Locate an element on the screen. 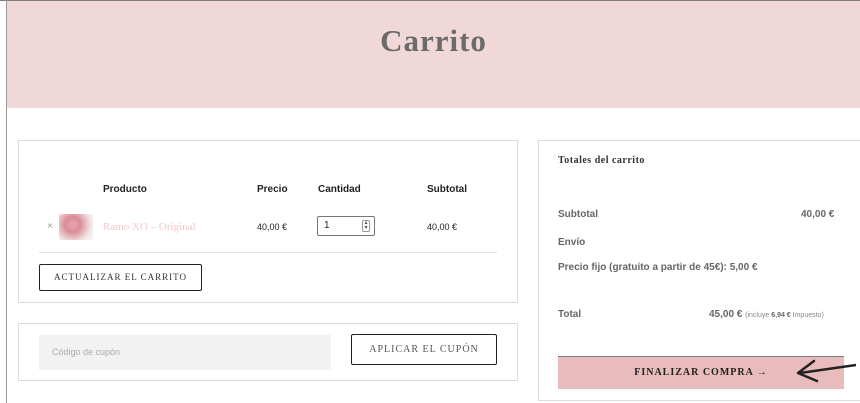 This screenshot has width=860, height=403. tax-suffix: Impuesto) is located at coordinates (808, 315).